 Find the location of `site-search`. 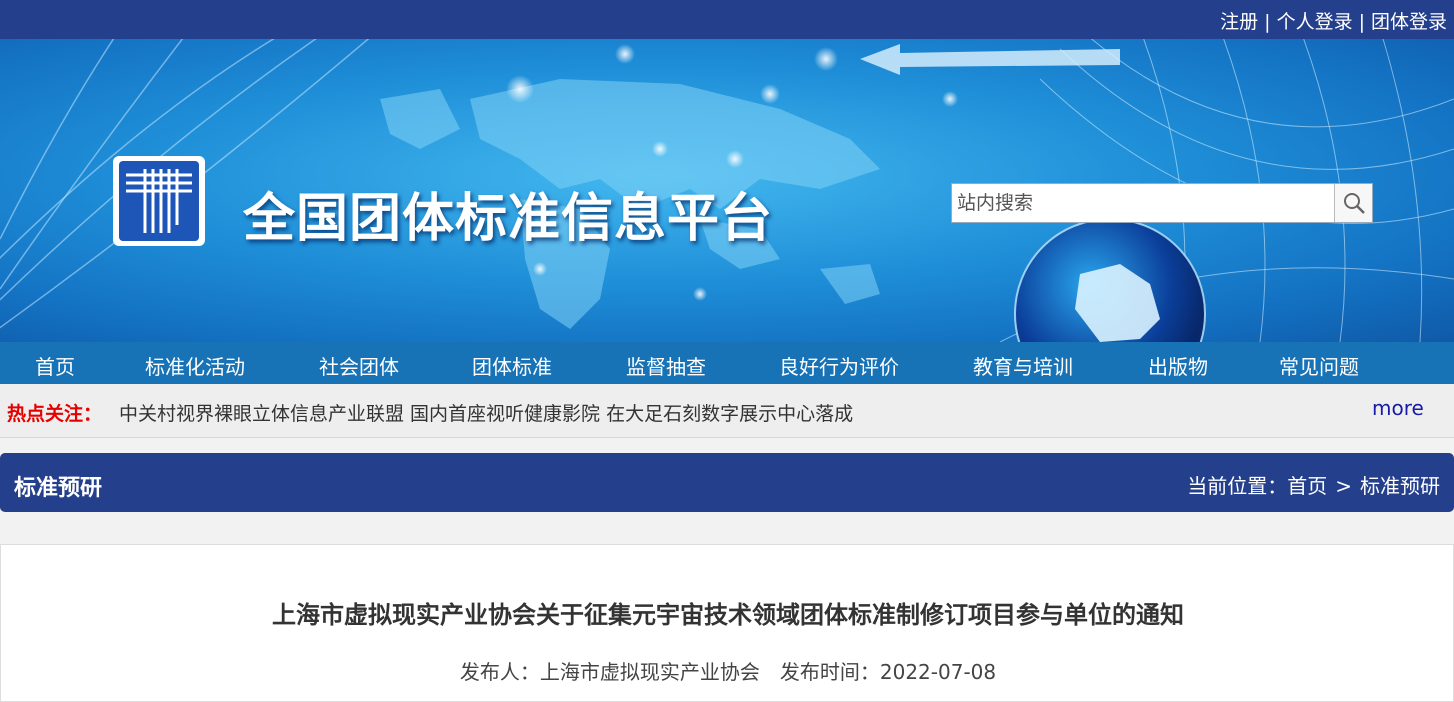

site-search is located at coordinates (1162, 203).